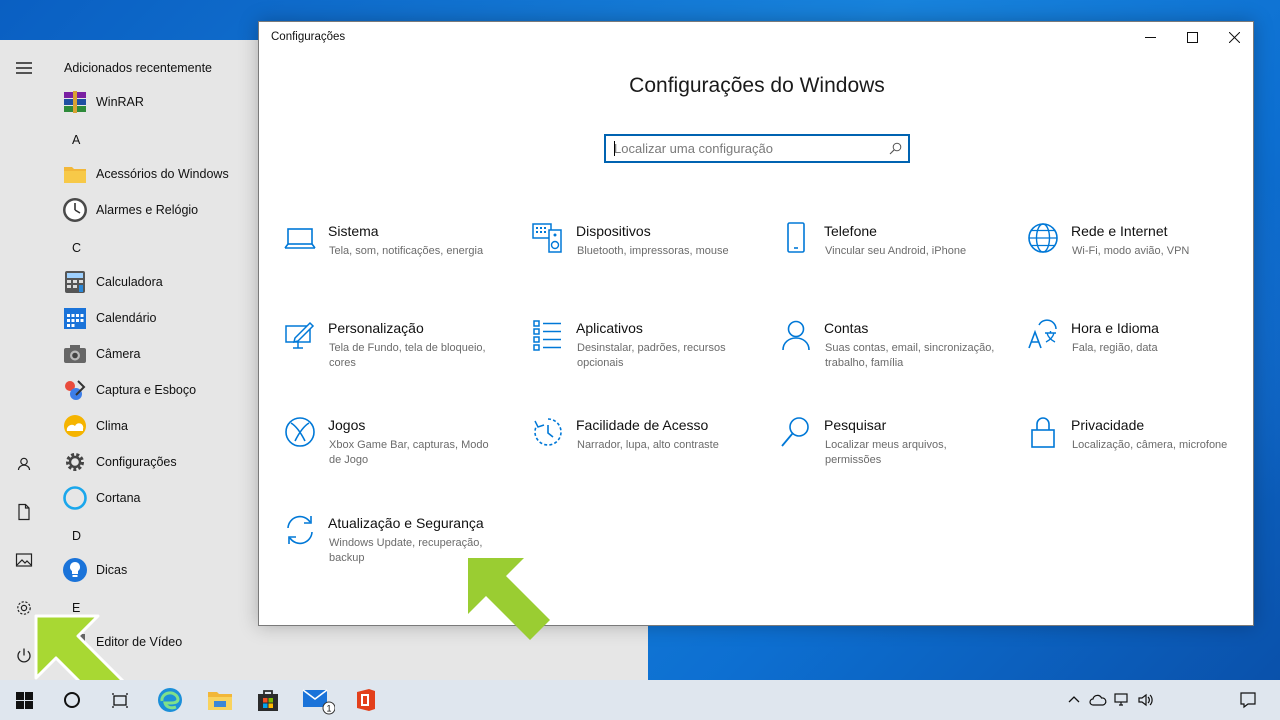 Image resolution: width=1280 pixels, height=720 pixels. What do you see at coordinates (366, 700) in the screenshot?
I see `office-icon` at bounding box center [366, 700].